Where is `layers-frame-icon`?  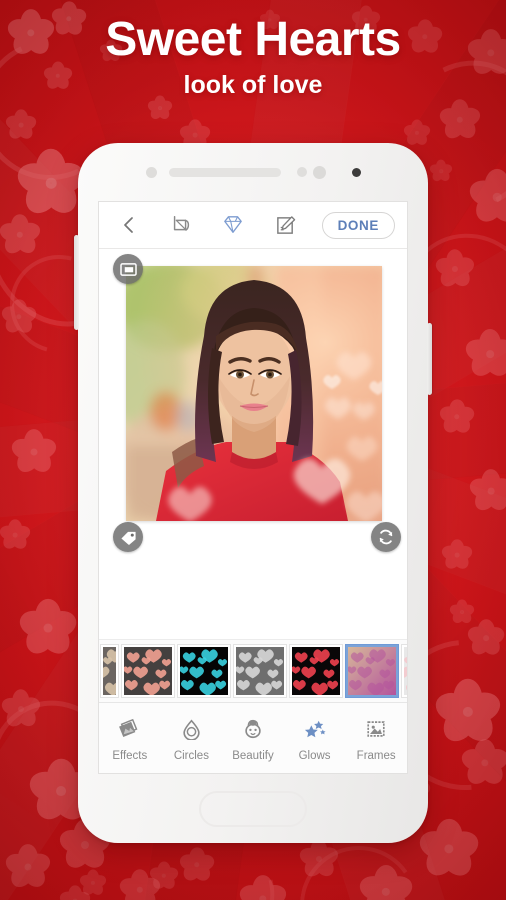
layers-frame-icon is located at coordinates (128, 269).